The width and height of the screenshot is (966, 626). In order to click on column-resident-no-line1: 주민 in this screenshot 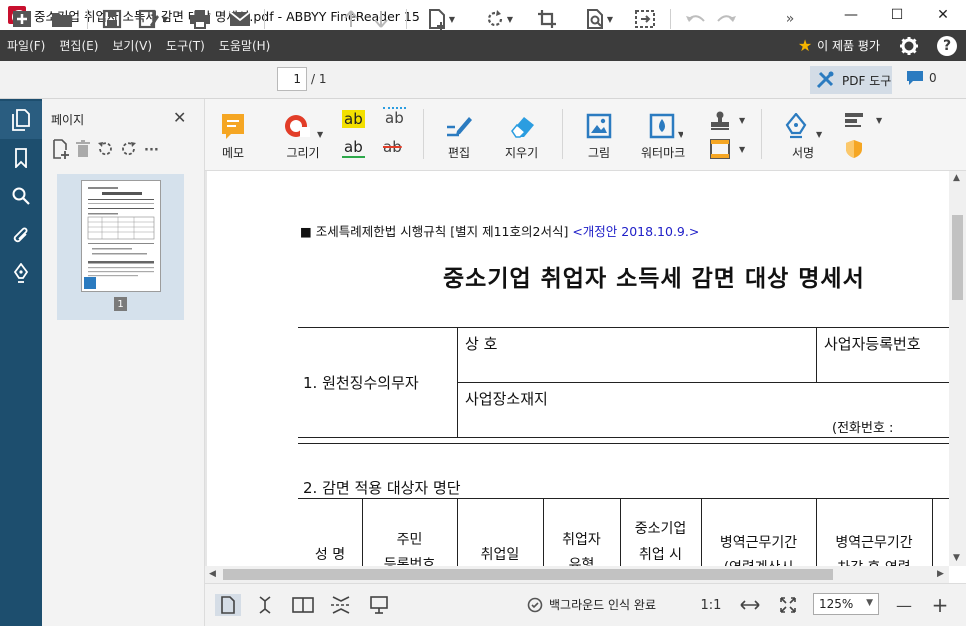, I will do `click(409, 540)`.